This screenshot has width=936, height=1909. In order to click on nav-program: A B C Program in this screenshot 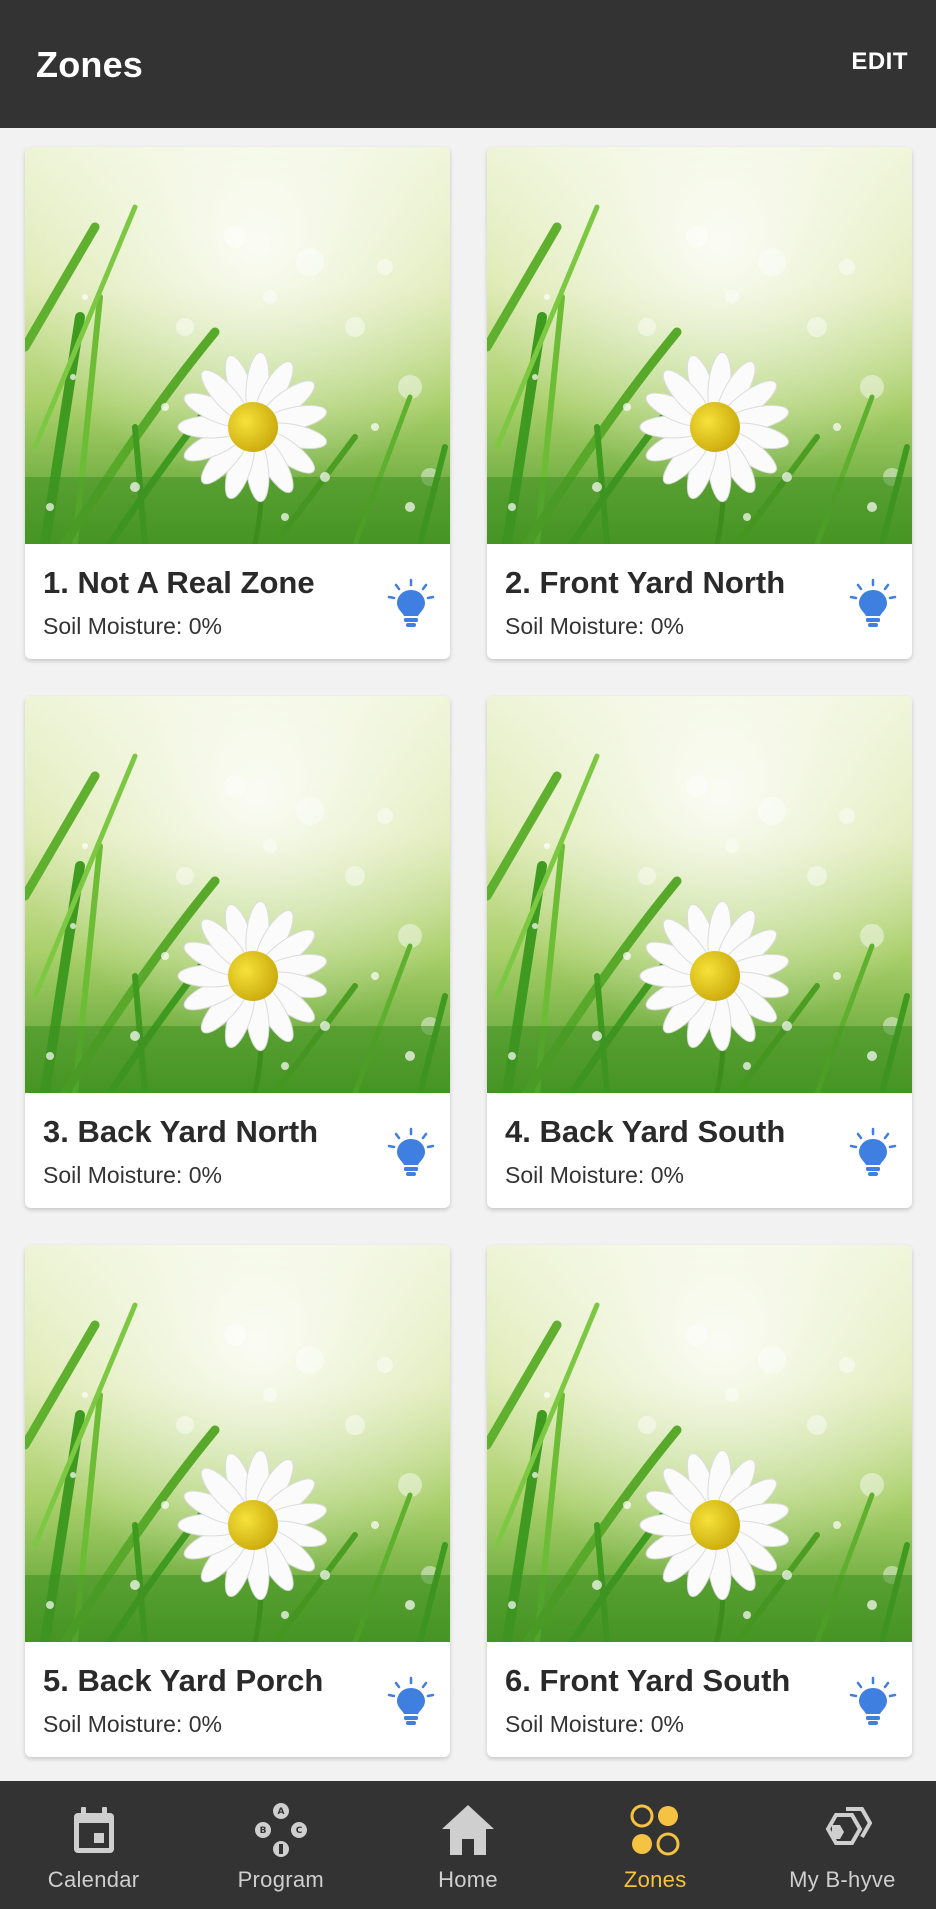, I will do `click(280, 1845)`.